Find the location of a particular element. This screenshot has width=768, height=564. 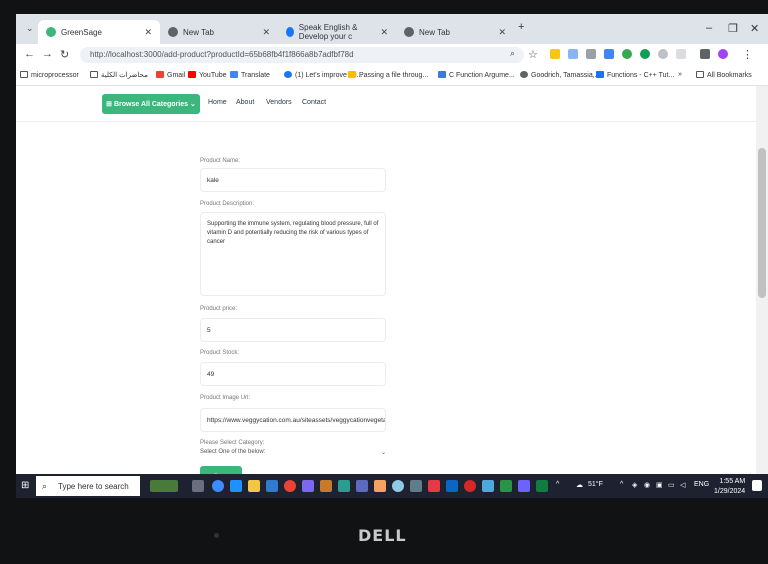

tab-greensage: GreenSage ✕ is located at coordinates (99, 32).